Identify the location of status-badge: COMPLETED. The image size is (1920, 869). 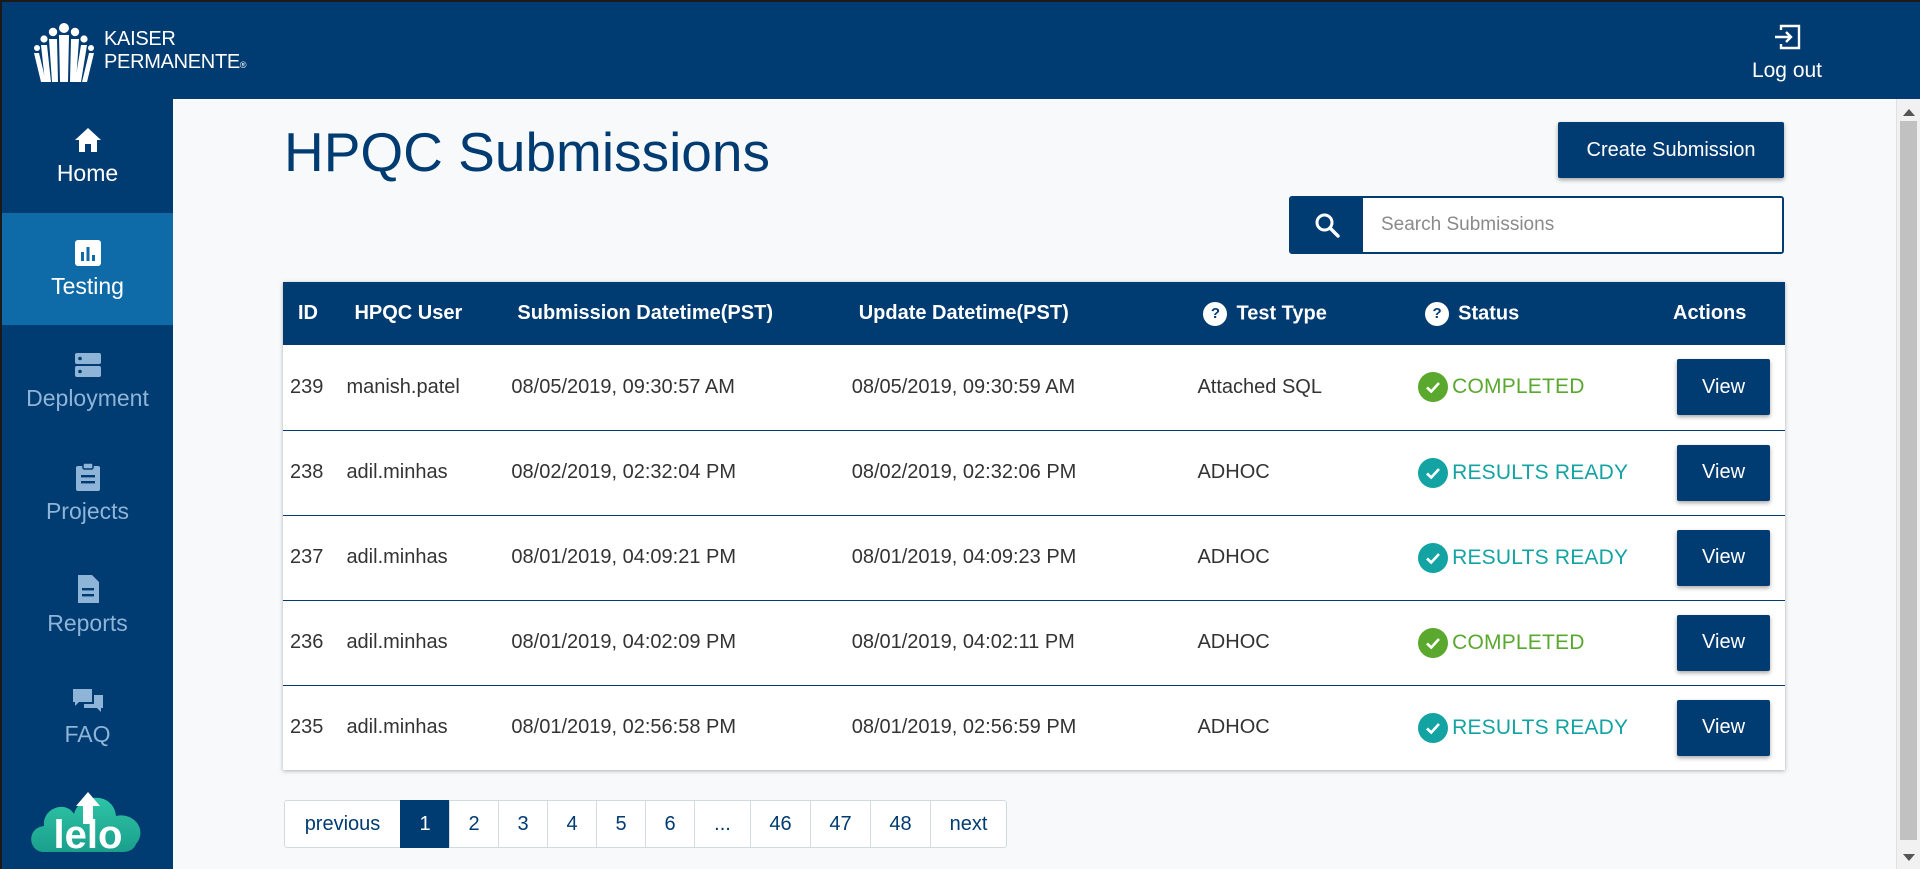
(1501, 642).